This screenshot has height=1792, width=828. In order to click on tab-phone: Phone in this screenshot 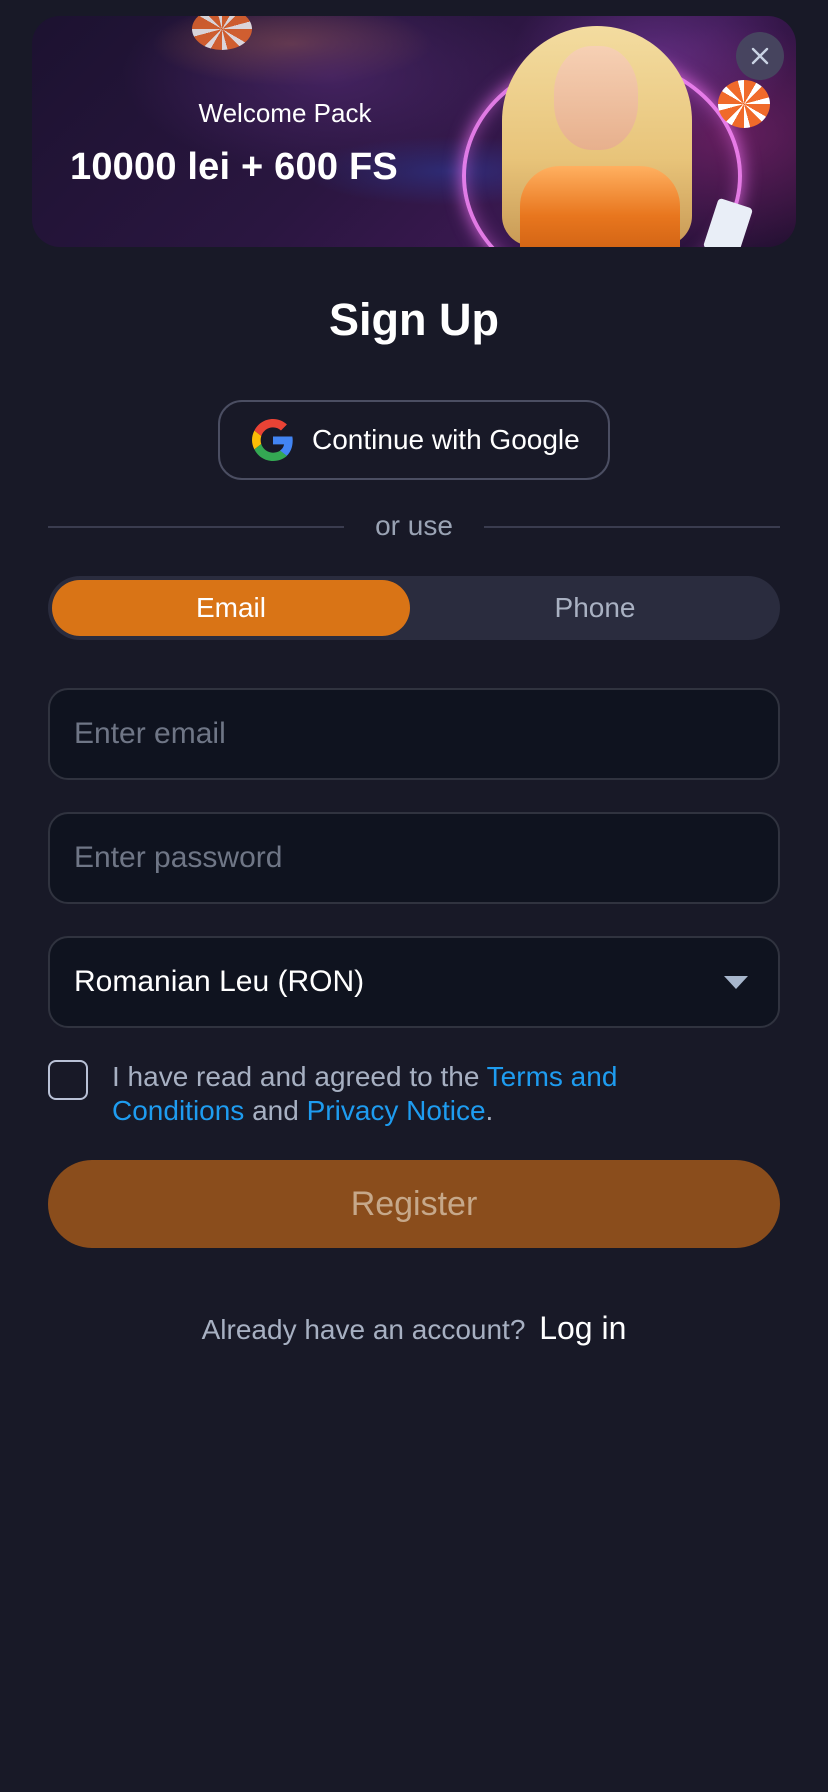, I will do `click(595, 608)`.